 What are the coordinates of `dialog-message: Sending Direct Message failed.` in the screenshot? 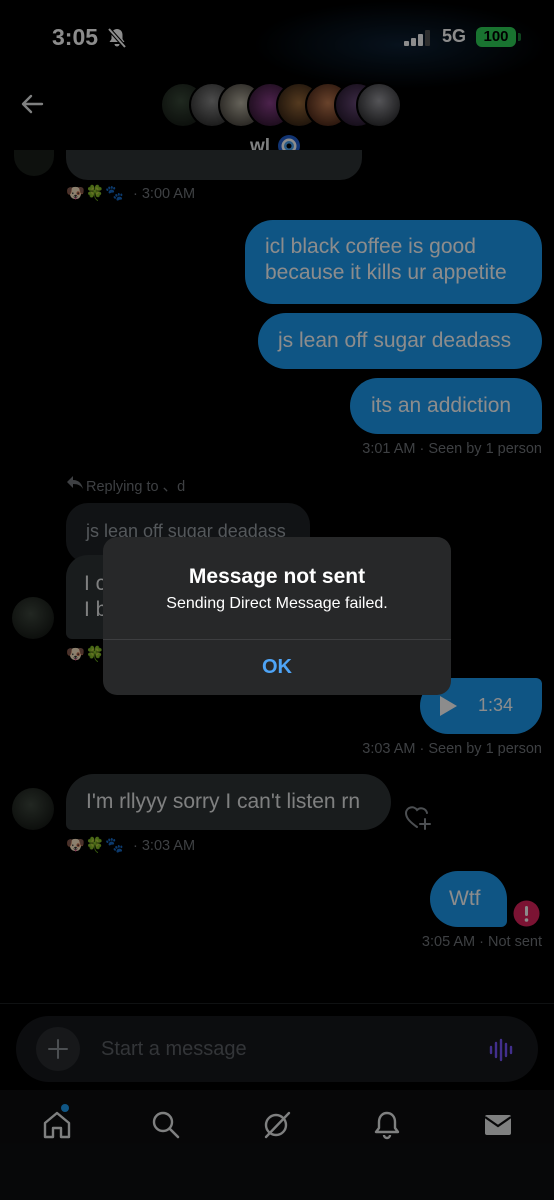 It's located at (277, 603).